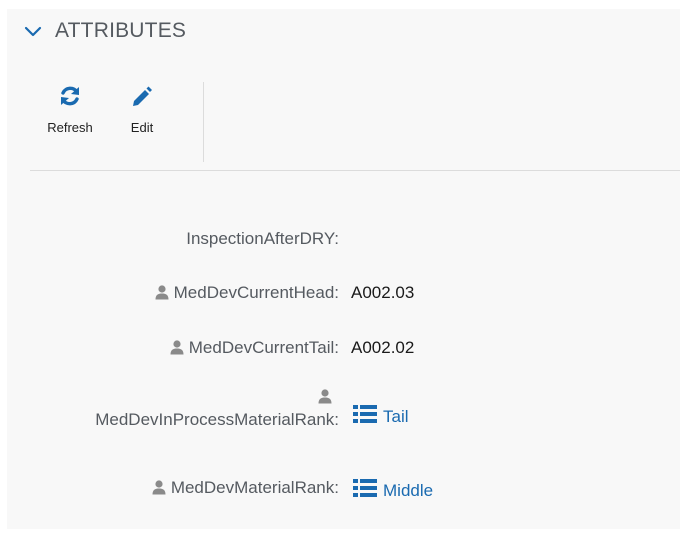 The width and height of the screenshot is (680, 538). I want to click on attribute-label-wrapper: MedDevInProcessMaterialRank:, so click(217, 409).